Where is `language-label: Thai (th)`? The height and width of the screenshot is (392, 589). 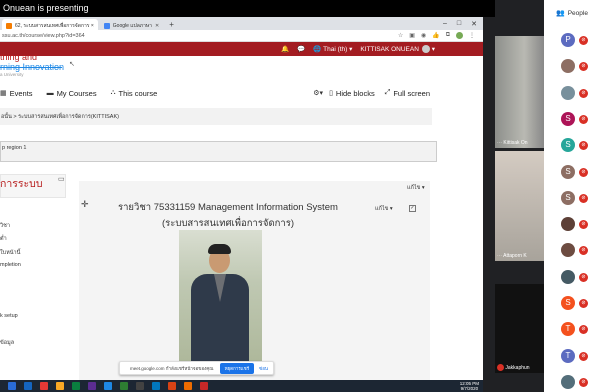
language-label: Thai (th) is located at coordinates (335, 49).